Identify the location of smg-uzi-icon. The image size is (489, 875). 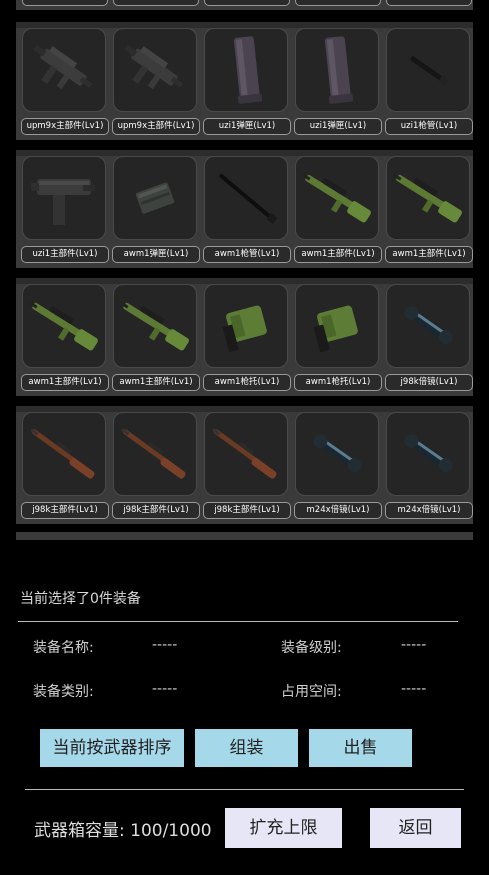
(64, 198).